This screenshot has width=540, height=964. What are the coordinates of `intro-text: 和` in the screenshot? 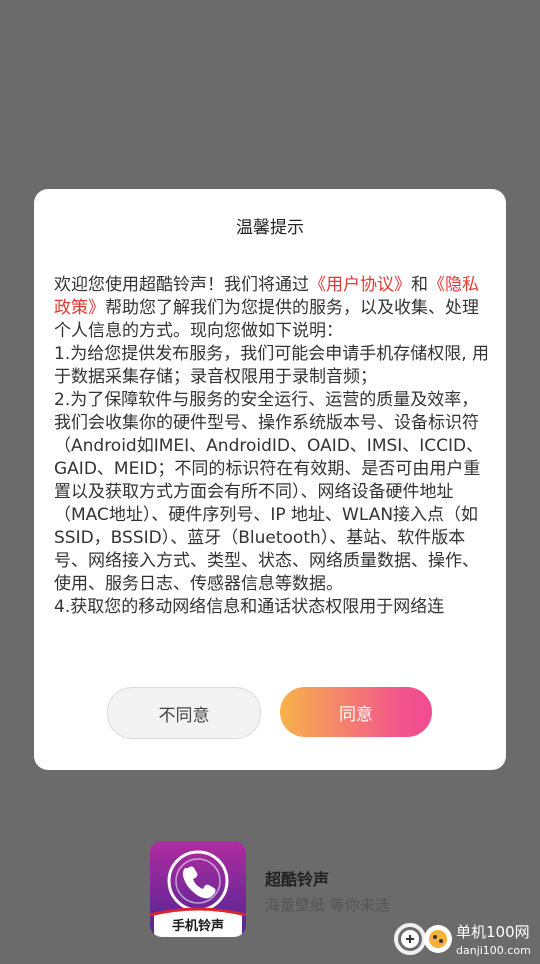 It's located at (419, 285).